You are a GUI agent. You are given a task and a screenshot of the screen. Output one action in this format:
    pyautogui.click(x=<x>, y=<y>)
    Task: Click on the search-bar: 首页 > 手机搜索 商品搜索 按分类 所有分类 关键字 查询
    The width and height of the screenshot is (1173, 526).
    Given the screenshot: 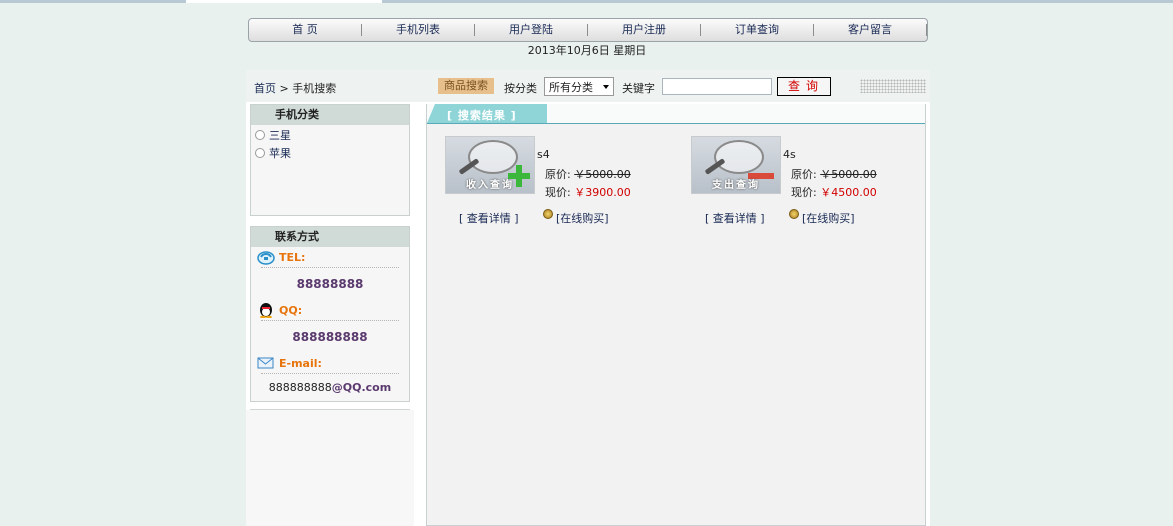 What is the action you would take?
    pyautogui.click(x=588, y=86)
    